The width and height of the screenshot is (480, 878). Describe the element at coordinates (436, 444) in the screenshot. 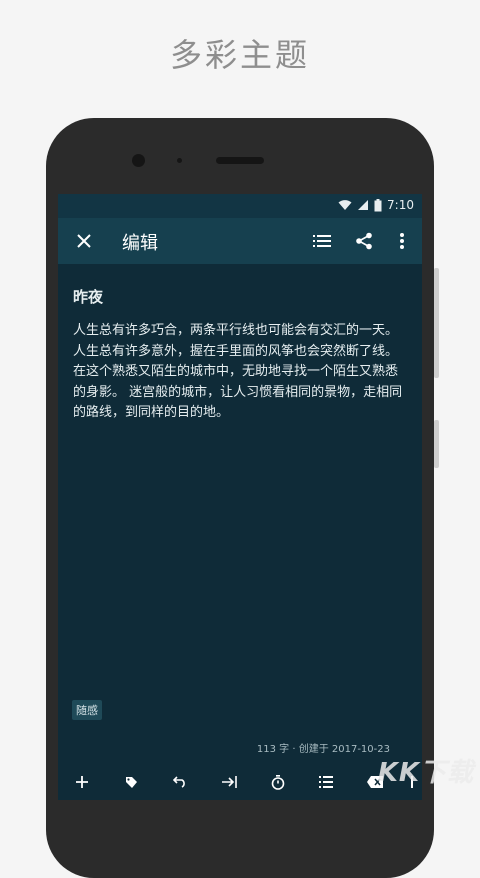

I see `power-button` at that location.